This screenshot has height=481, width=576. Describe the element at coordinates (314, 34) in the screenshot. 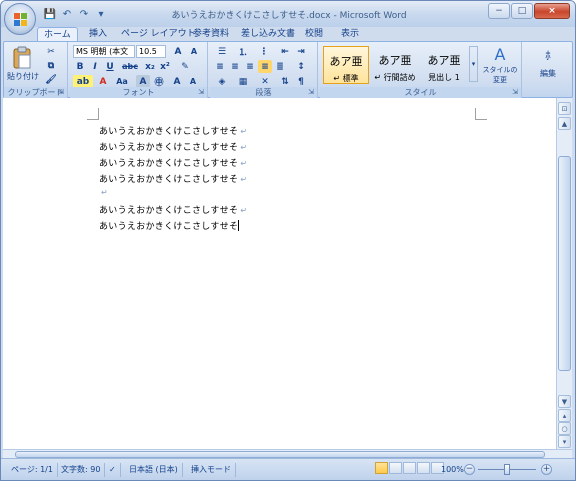

I see `tab-review: 校閲` at that location.